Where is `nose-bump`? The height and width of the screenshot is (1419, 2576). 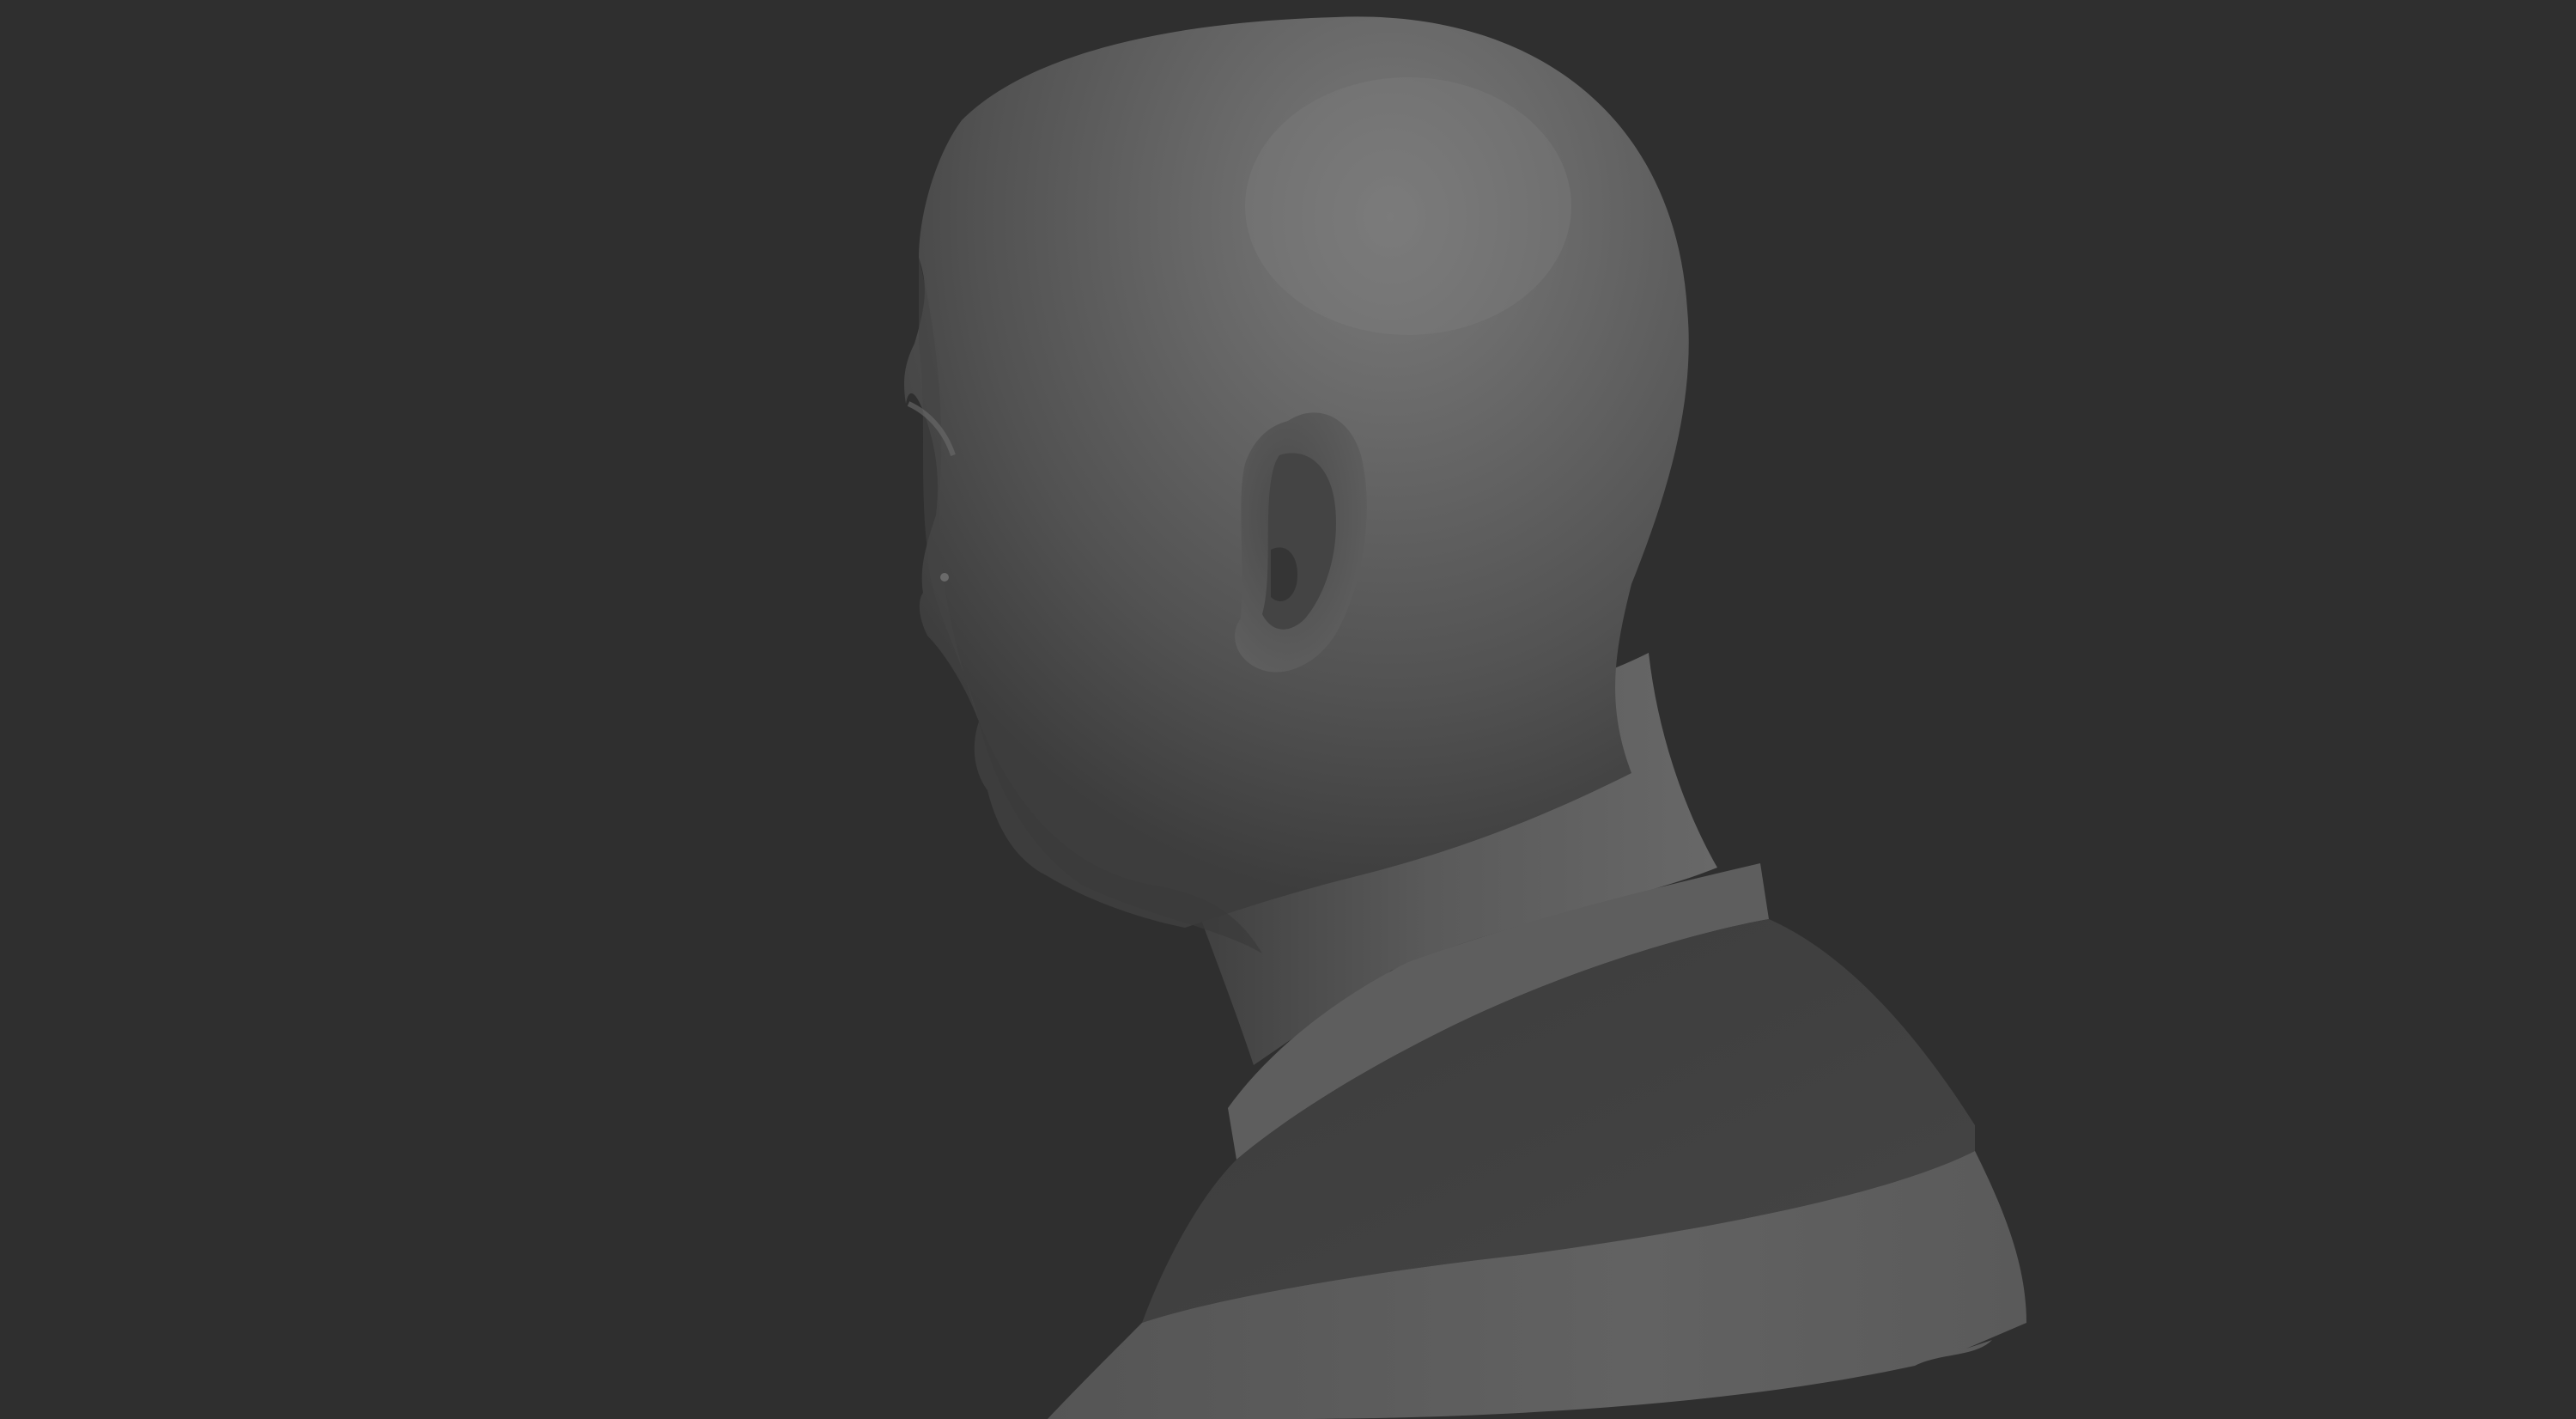
nose-bump is located at coordinates (944, 577).